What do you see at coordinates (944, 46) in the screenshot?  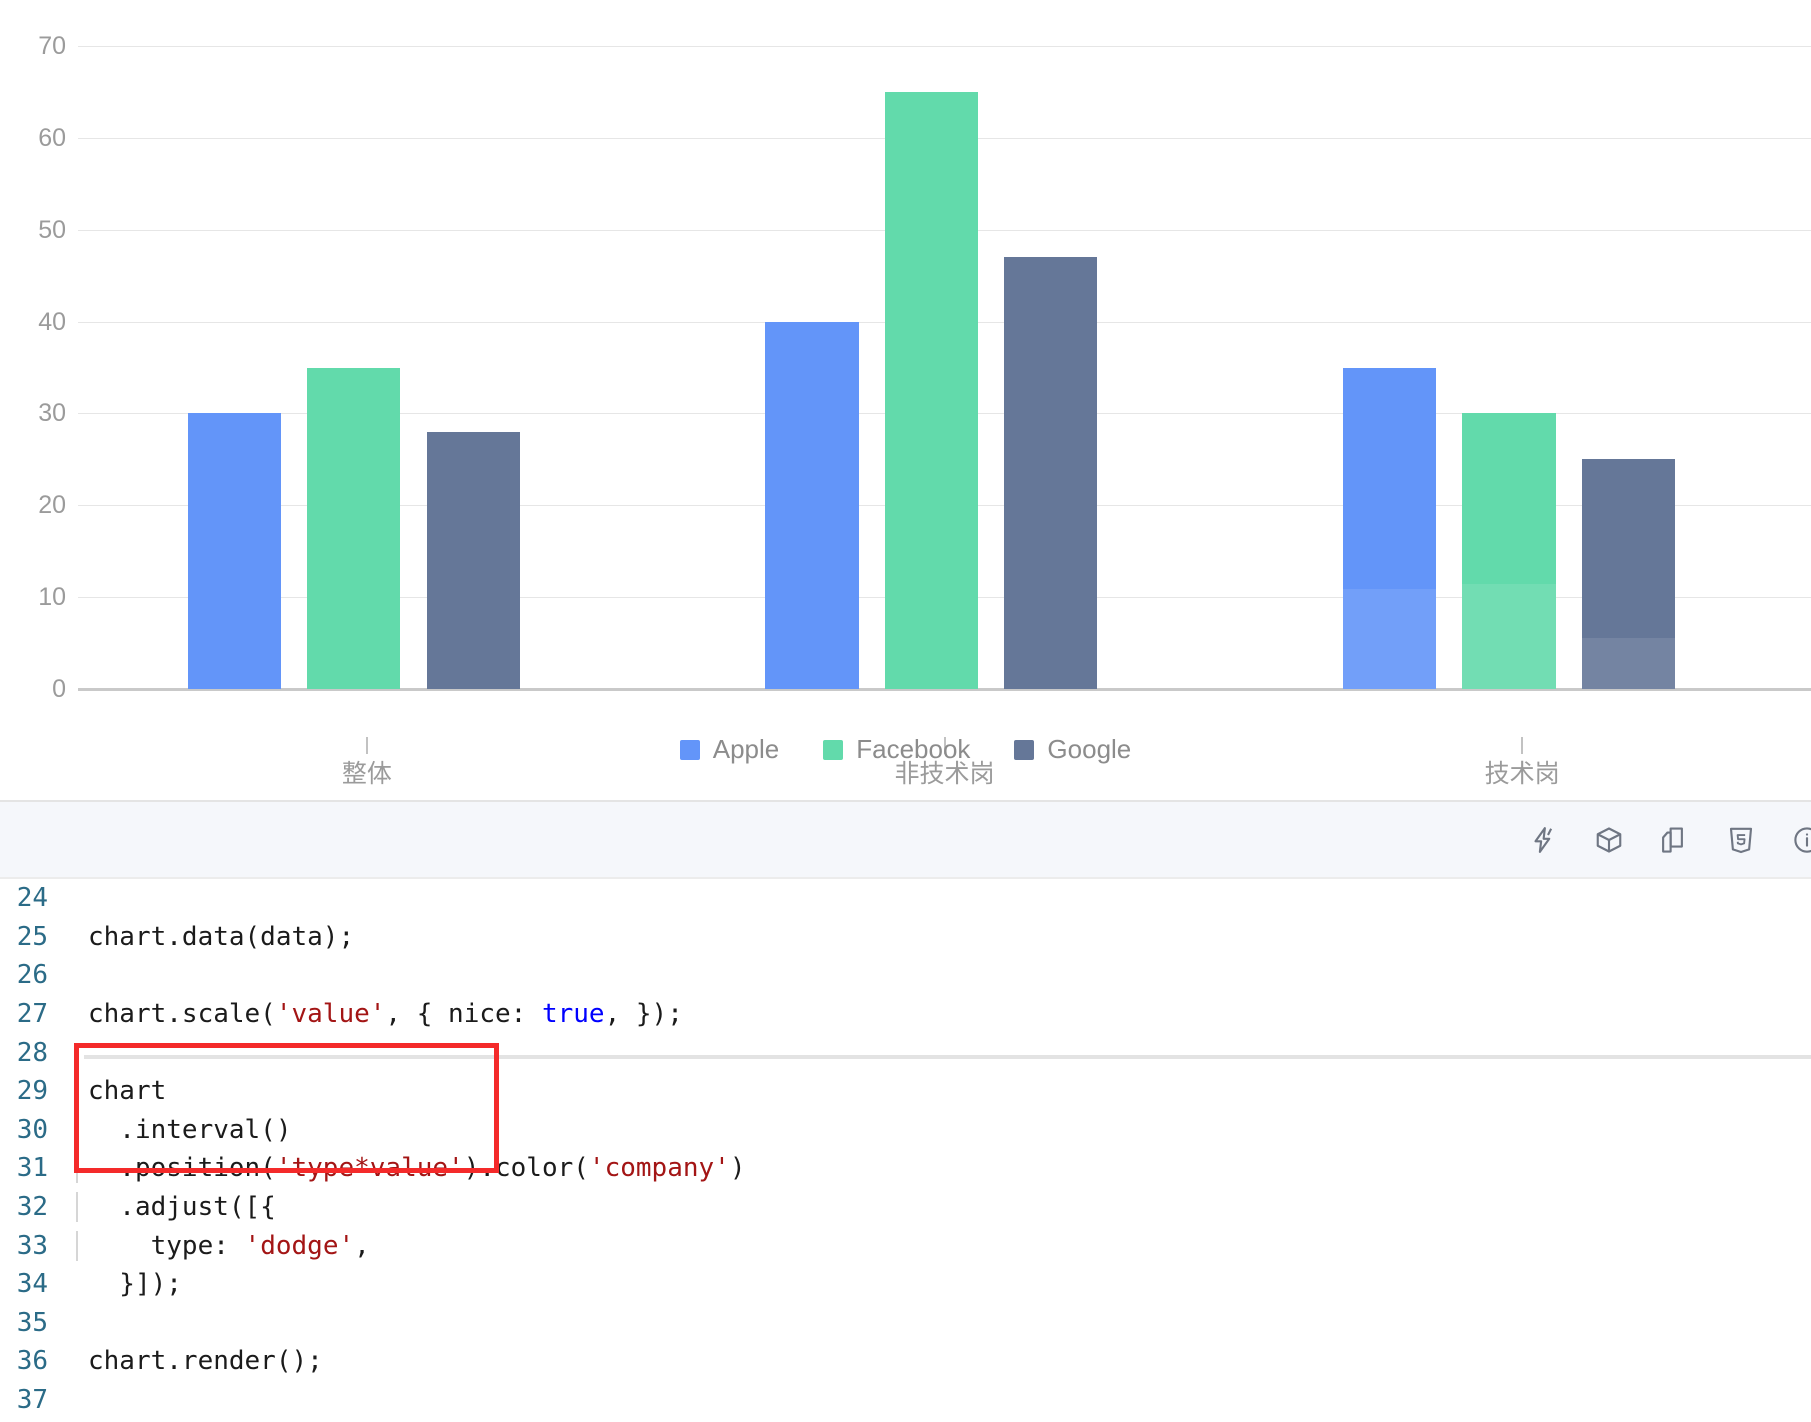 I see `gridline` at bounding box center [944, 46].